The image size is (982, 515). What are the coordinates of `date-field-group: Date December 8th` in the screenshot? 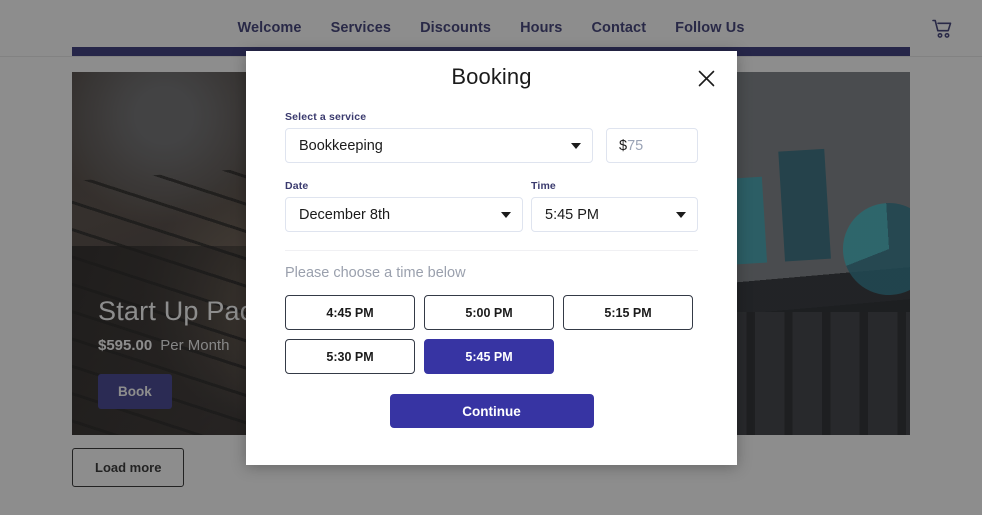 It's located at (404, 206).